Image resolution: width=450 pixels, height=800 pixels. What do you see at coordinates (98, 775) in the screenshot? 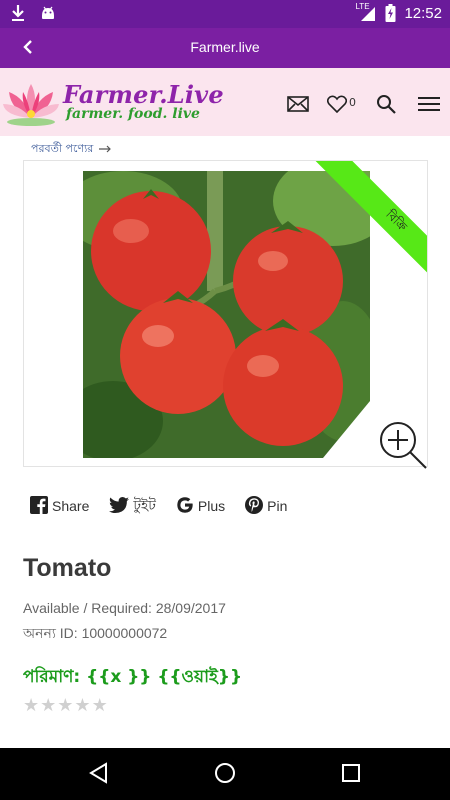
I see `nav-back-icon` at bounding box center [98, 775].